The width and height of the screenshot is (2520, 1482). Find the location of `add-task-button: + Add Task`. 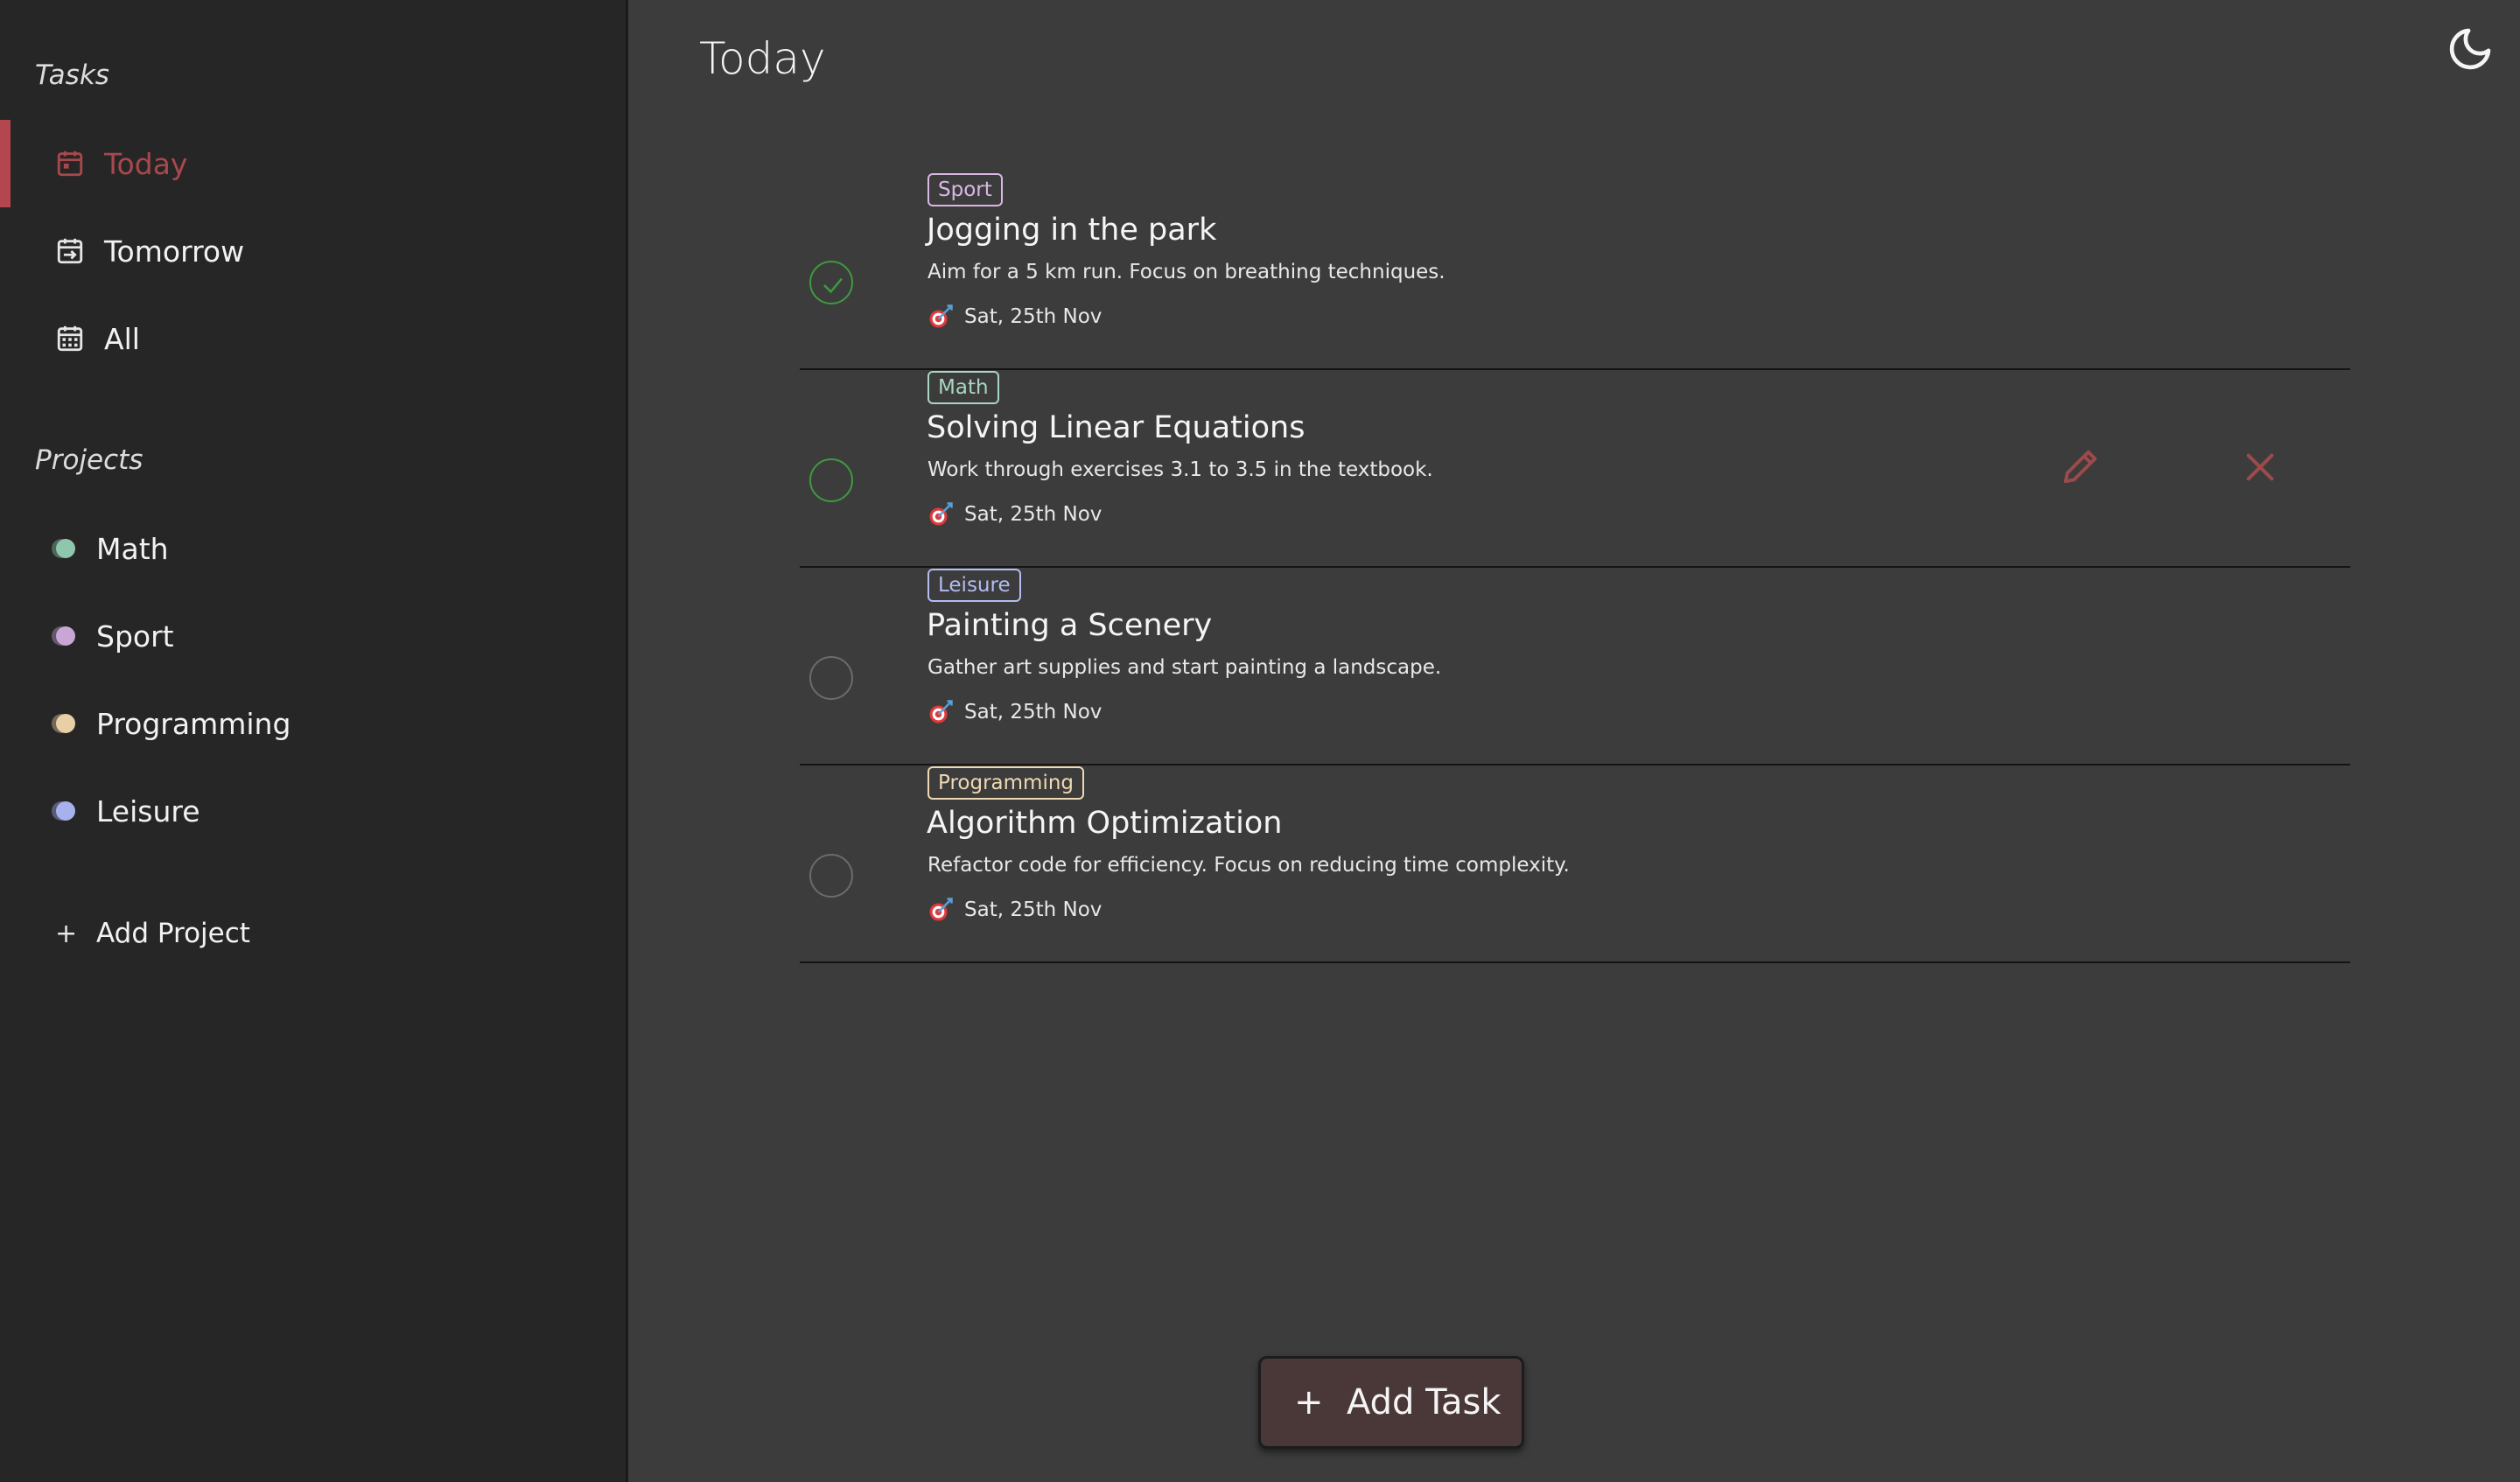

add-task-button: + Add Task is located at coordinates (1391, 1402).